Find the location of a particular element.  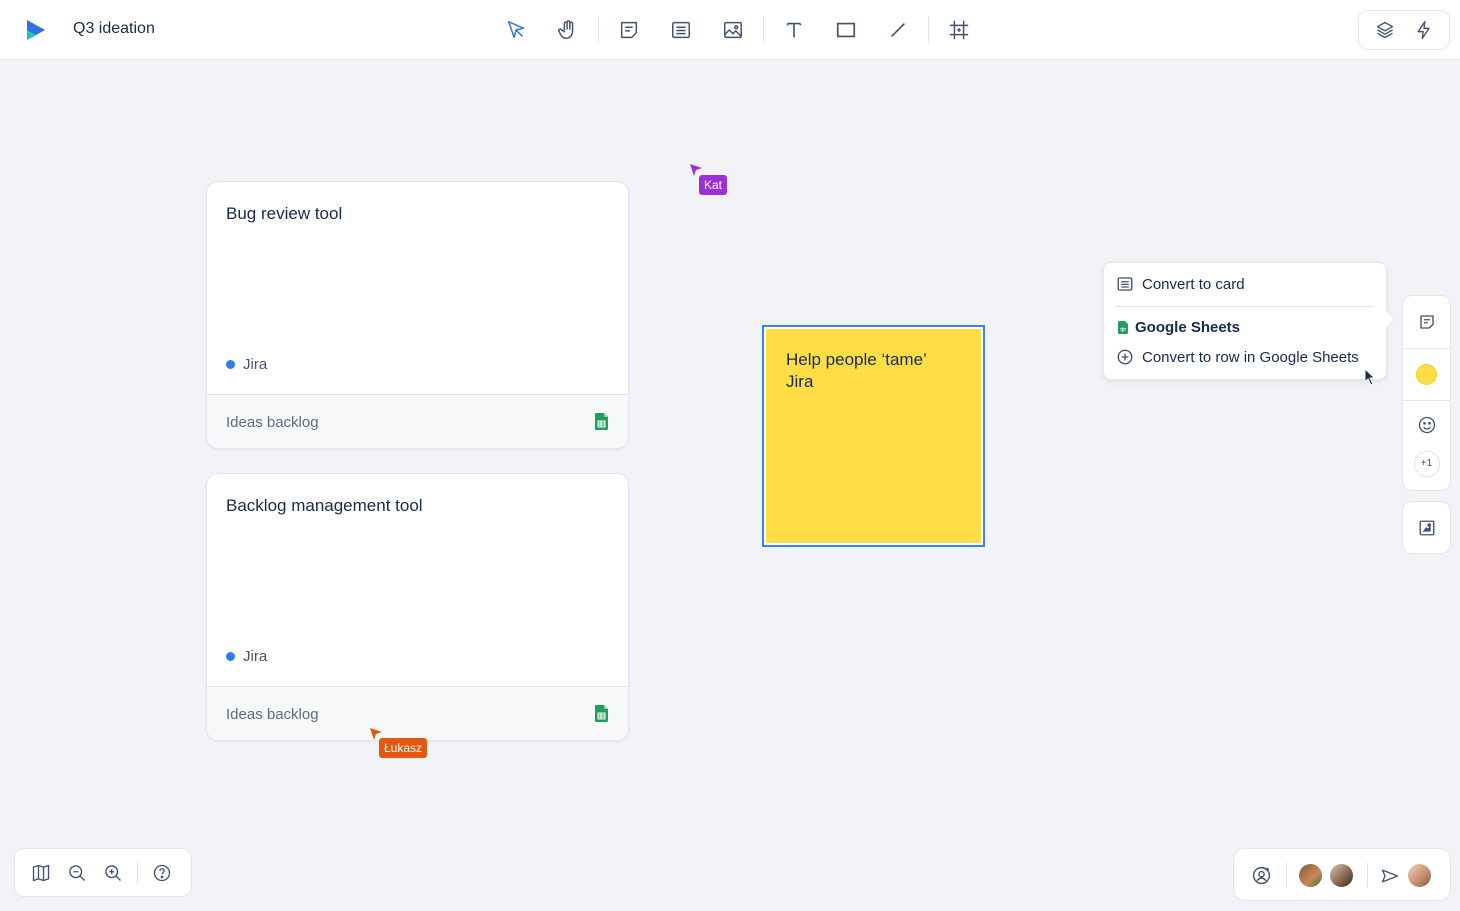

select-tool-button is located at coordinates (516, 30).